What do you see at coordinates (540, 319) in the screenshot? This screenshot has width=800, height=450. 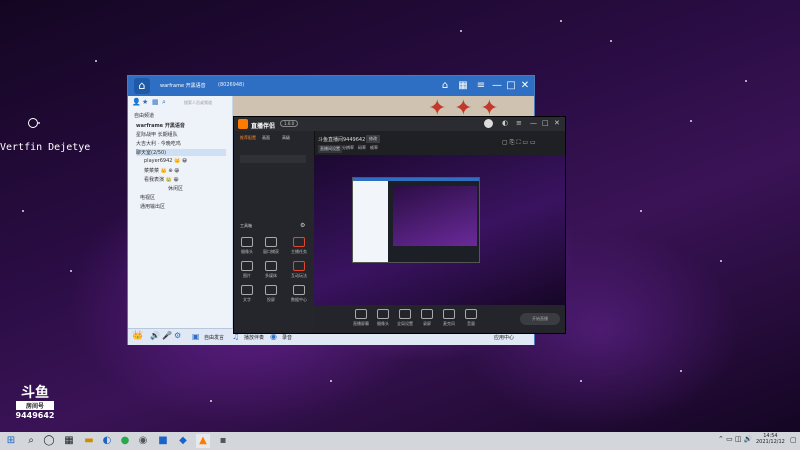 I see `start-stream-button: 开始直播` at bounding box center [540, 319].